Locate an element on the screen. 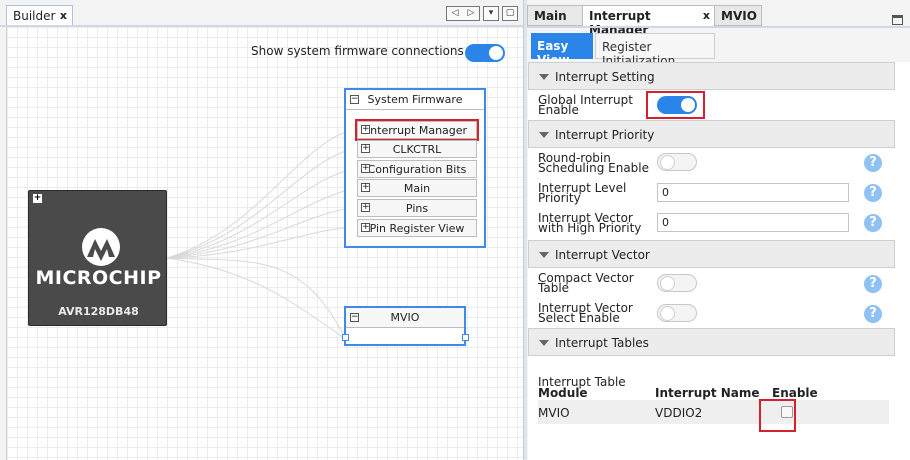 The width and height of the screenshot is (910, 460). round-robin-toggle is located at coordinates (677, 162).